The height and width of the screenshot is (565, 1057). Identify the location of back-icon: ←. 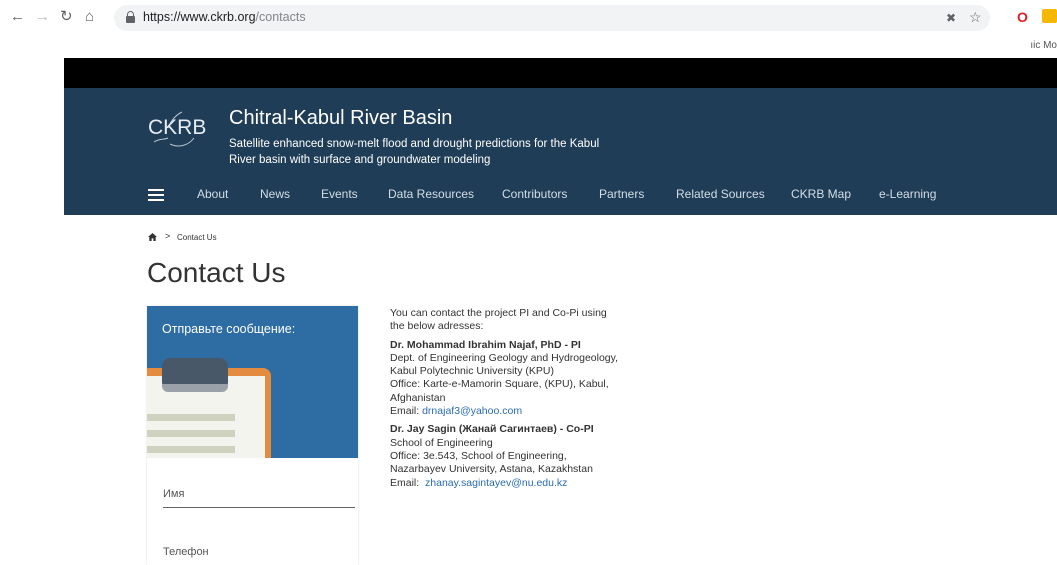
(17, 17).